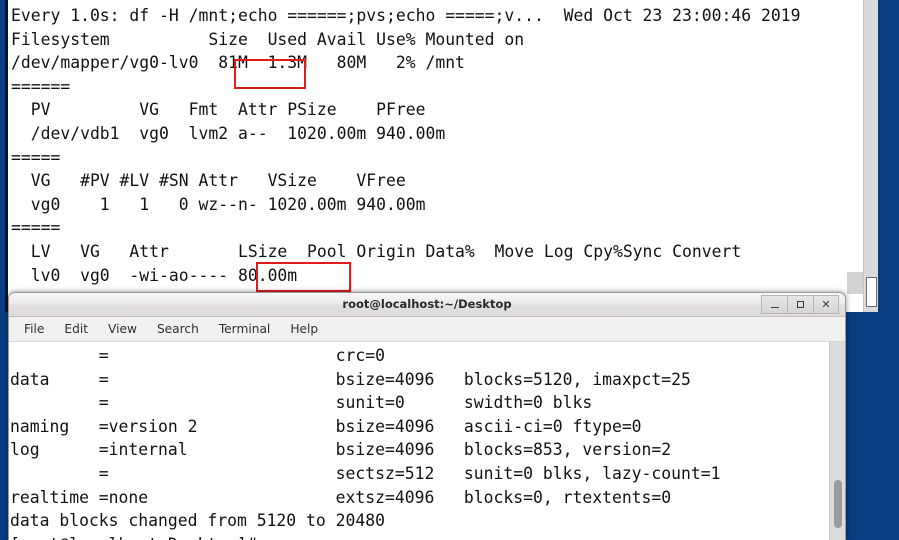  I want to click on menu-item-edit: Edit, so click(76, 329).